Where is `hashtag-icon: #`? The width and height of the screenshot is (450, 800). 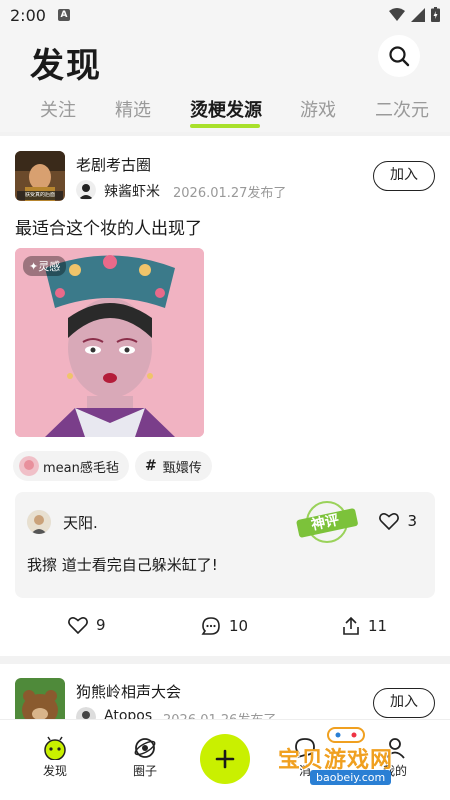 hashtag-icon: # is located at coordinates (151, 466).